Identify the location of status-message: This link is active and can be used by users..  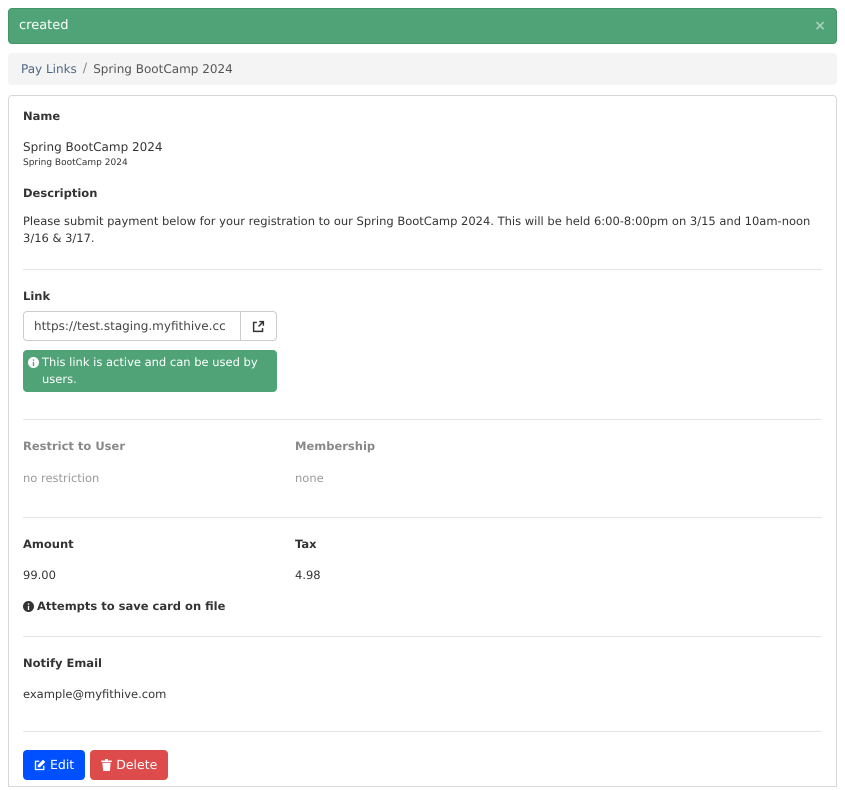
(150, 371).